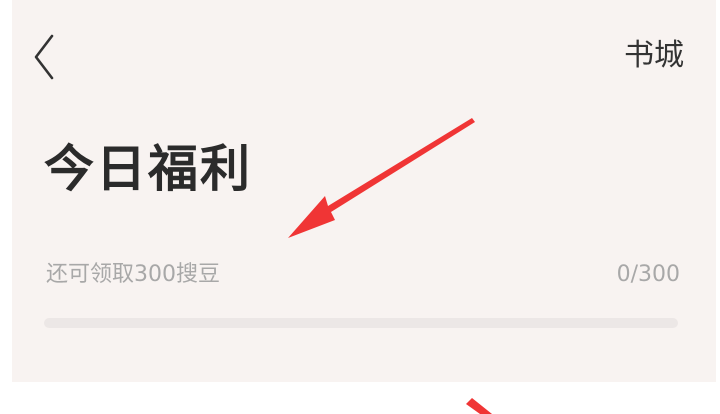 Image resolution: width=720 pixels, height=414 pixels. What do you see at coordinates (654, 56) in the screenshot?
I see `bookstore-link: 书城` at bounding box center [654, 56].